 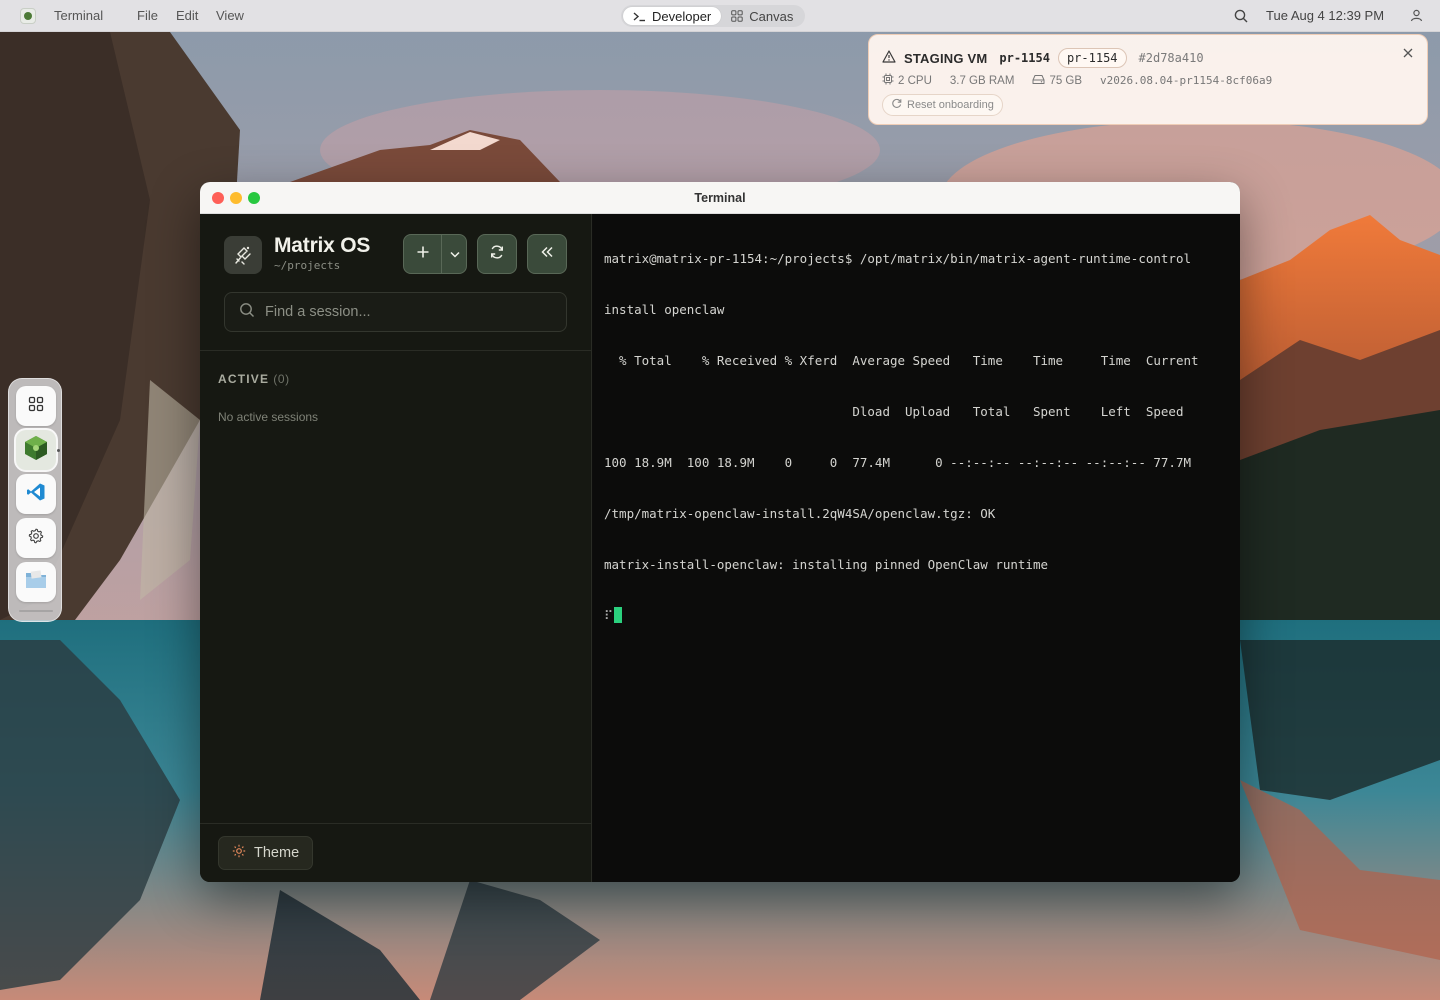 I want to click on dock-matrix-terminal-button, so click(x=36, y=450).